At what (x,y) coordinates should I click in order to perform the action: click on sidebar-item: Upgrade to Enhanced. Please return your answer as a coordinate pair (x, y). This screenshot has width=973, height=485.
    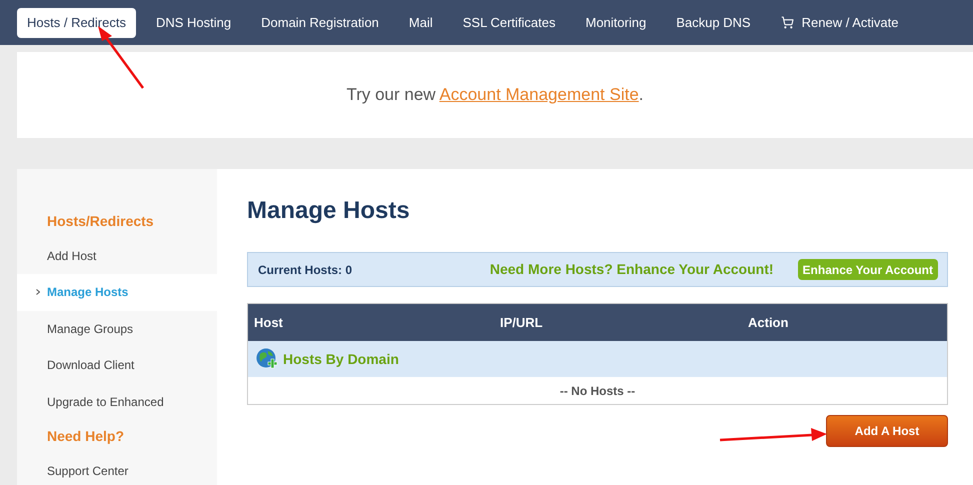
    Looking at the image, I should click on (117, 401).